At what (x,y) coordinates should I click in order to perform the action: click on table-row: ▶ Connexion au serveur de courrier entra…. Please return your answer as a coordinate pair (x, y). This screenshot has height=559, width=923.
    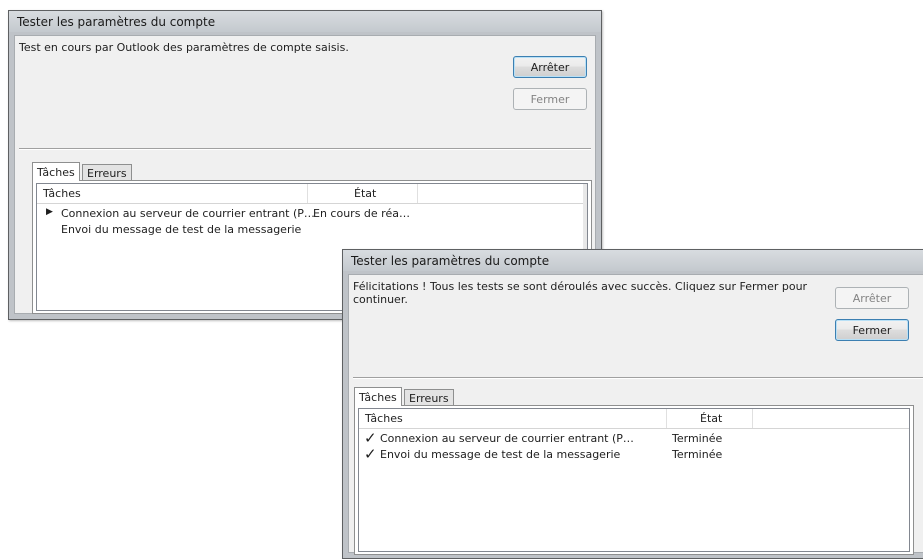
    Looking at the image, I should click on (312, 214).